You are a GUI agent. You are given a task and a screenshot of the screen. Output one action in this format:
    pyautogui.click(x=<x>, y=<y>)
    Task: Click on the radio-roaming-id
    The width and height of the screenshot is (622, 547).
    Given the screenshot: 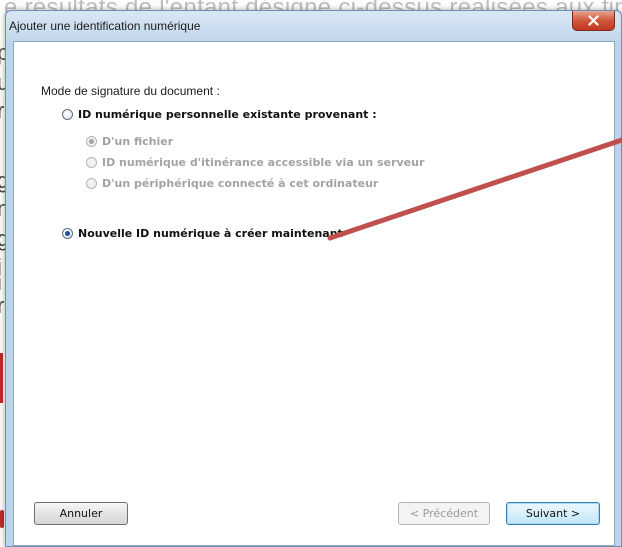 What is the action you would take?
    pyautogui.click(x=91, y=162)
    